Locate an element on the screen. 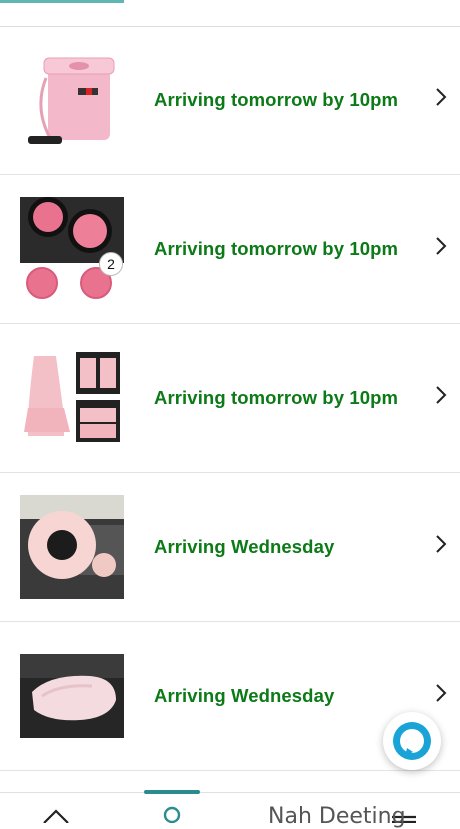 Image resolution: width=460 pixels, height=829 pixels. alexa-icon is located at coordinates (412, 741).